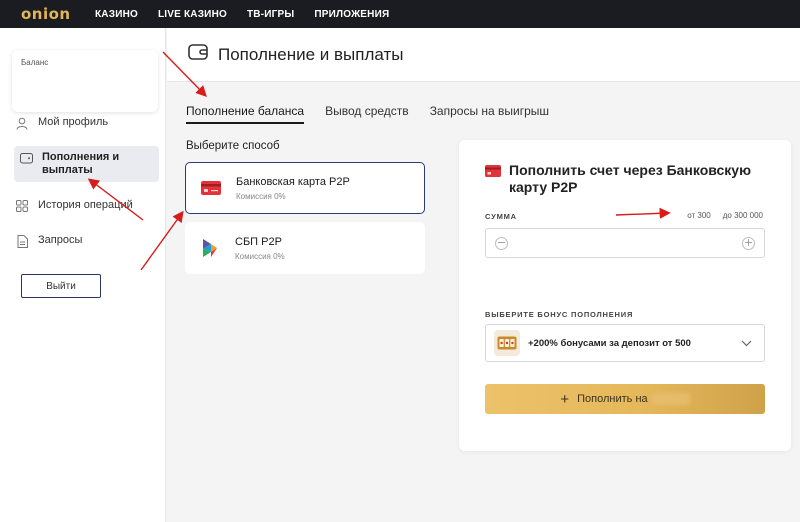 The width and height of the screenshot is (800, 522). Describe the element at coordinates (311, 54) in the screenshot. I see `page-title: Пополнение и выплаты` at that location.